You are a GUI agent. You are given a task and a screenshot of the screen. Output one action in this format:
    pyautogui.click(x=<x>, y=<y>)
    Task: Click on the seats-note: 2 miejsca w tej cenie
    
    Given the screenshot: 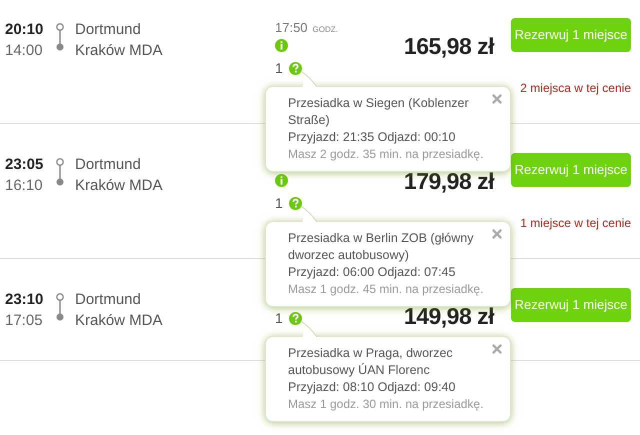 What is the action you would take?
    pyautogui.click(x=575, y=88)
    